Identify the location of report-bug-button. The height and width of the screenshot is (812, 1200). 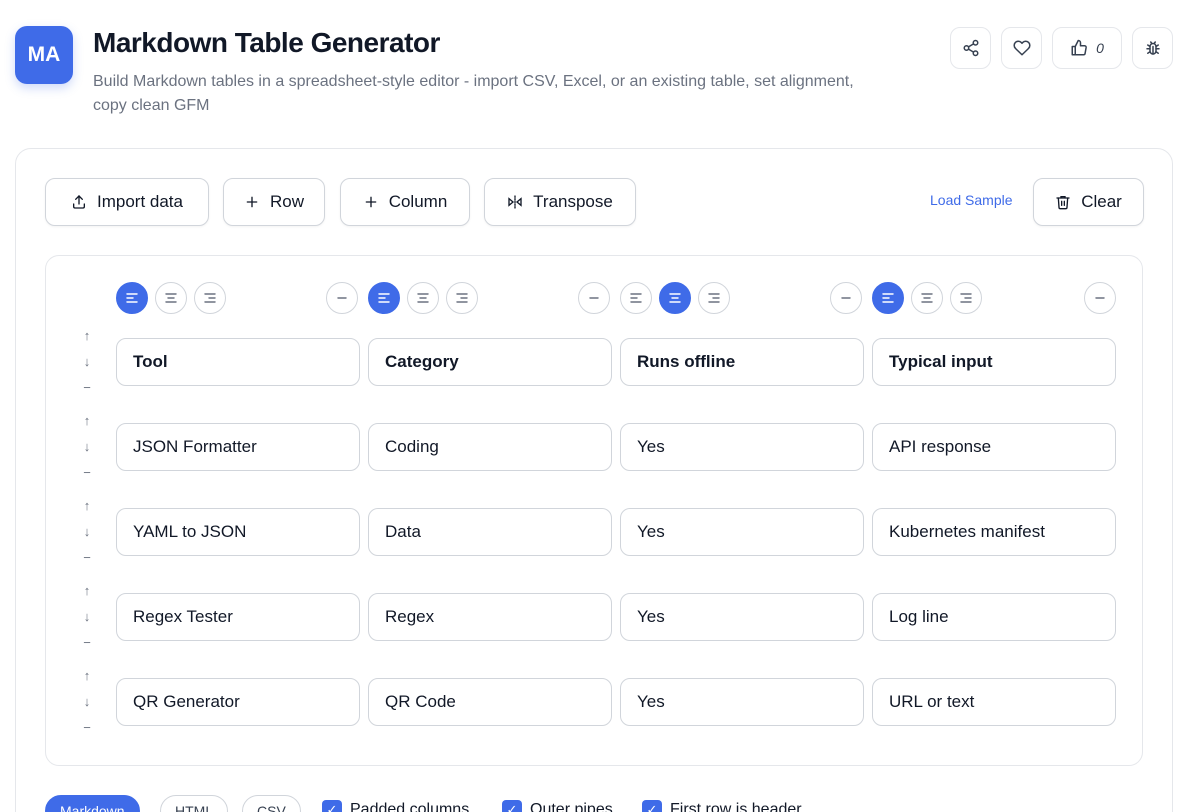
(1152, 48).